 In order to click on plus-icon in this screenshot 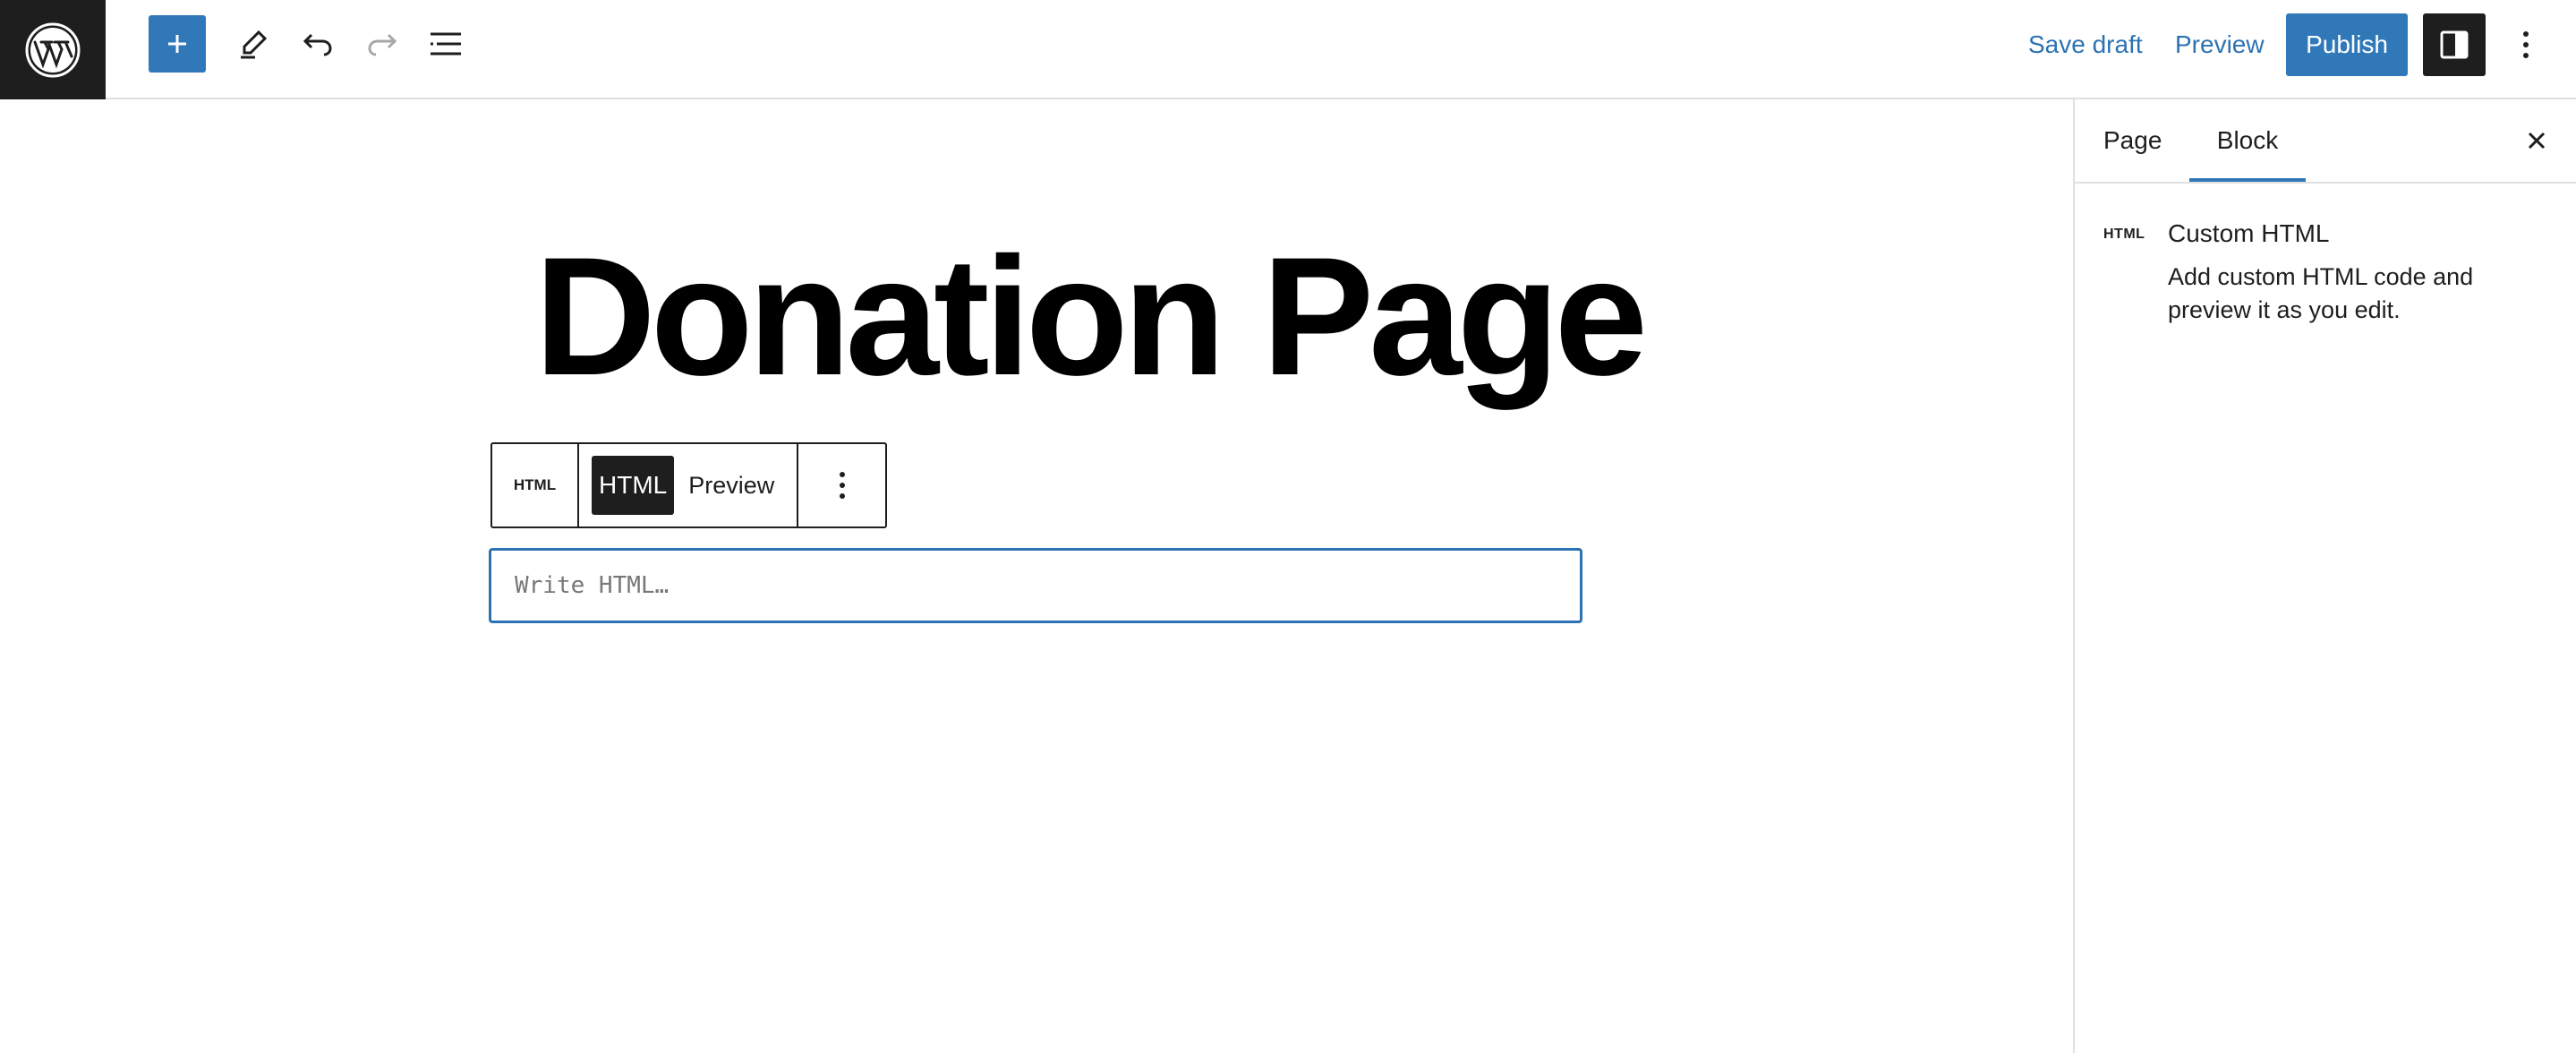, I will do `click(177, 44)`.